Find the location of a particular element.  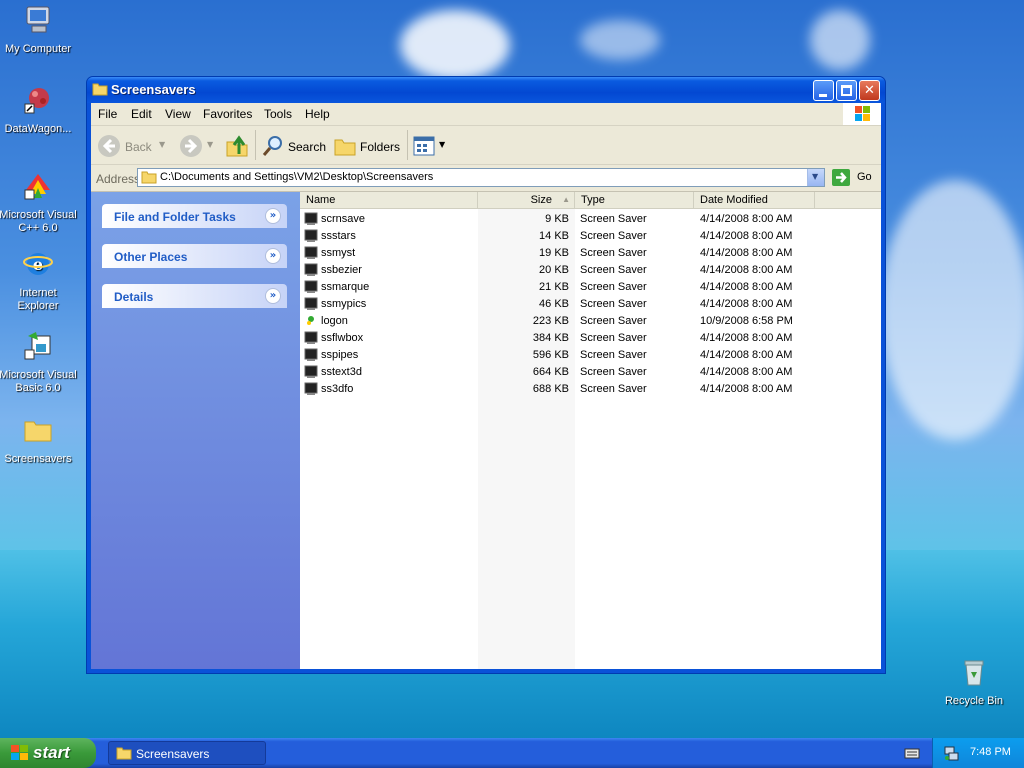

file-name: ssbezier is located at coordinates (341, 270).